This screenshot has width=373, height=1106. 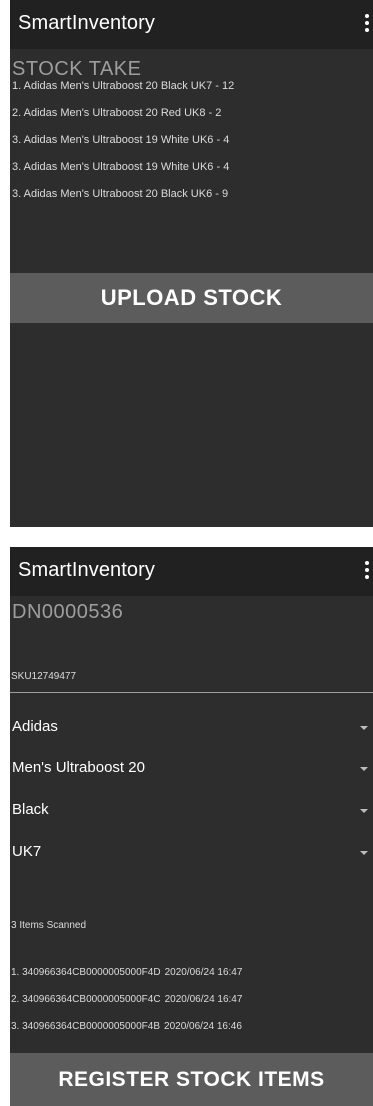 What do you see at coordinates (44, 676) in the screenshot?
I see `sku-value: SKU12749477` at bounding box center [44, 676].